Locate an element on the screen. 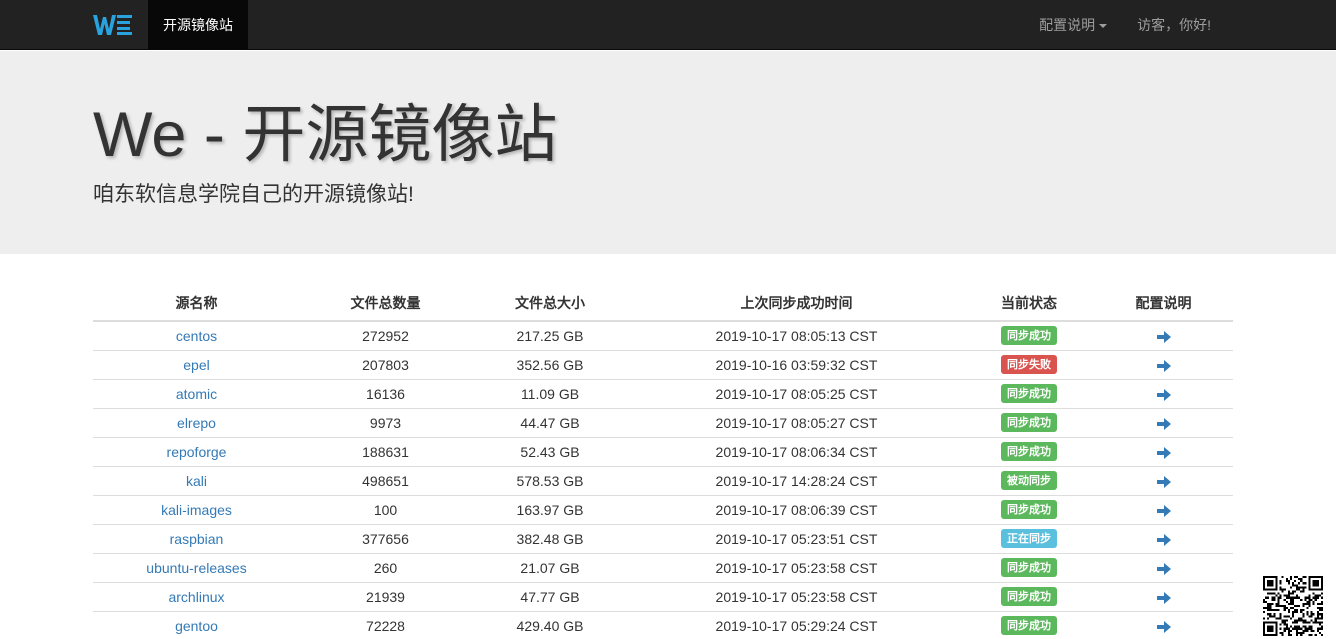 Image resolution: width=1336 pixels, height=639 pixels. mirror-name-link: centos is located at coordinates (196, 336).